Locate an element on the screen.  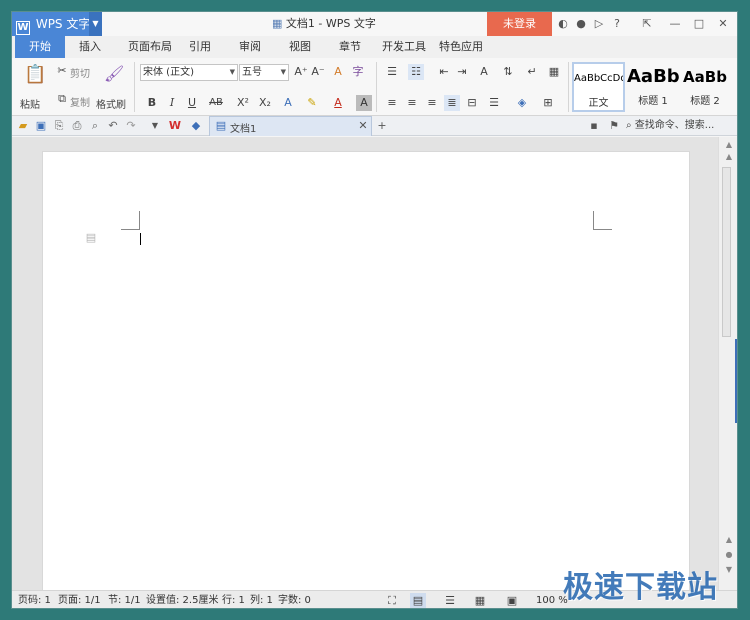
char-shading-icon: A is located at coordinates (364, 103).